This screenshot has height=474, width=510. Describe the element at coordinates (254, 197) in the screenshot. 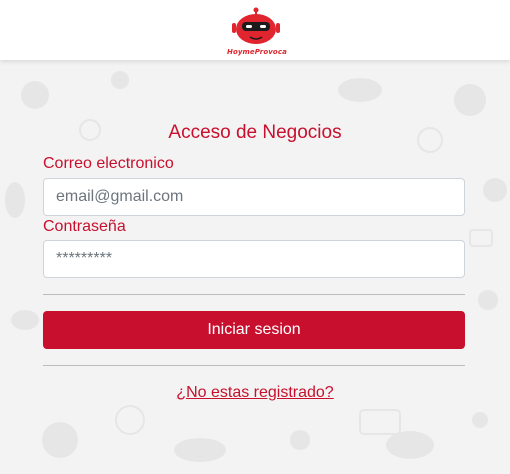

I see `email-field` at that location.